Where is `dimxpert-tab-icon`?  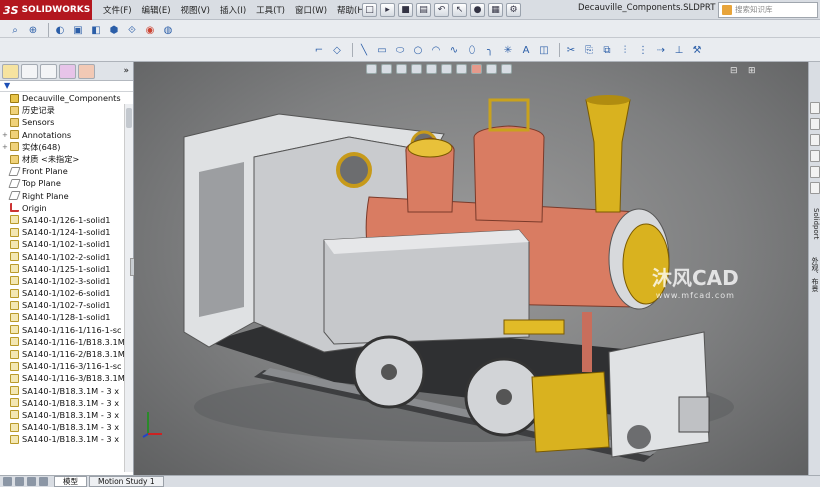 dimxpert-tab-icon is located at coordinates (67, 71).